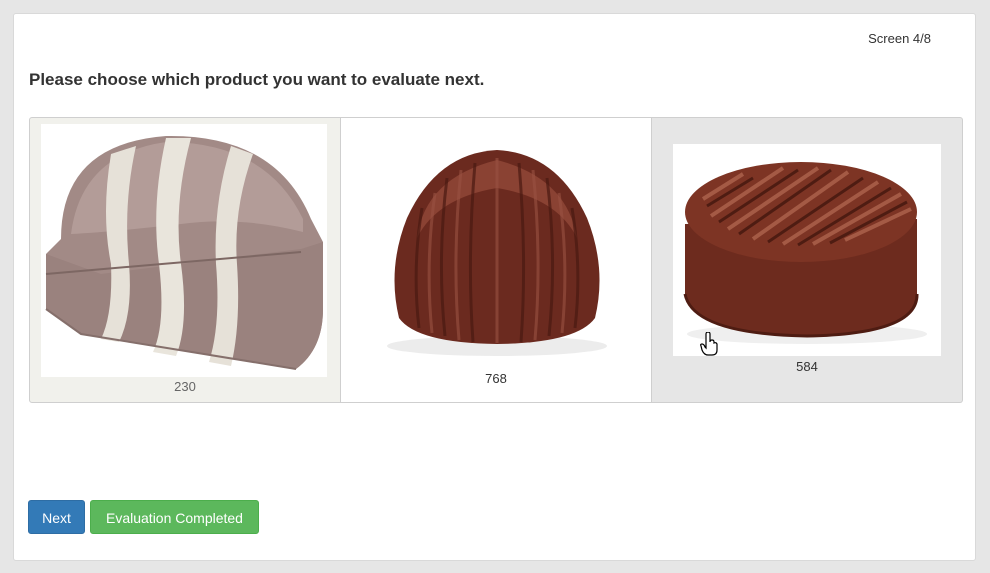 Image resolution: width=990 pixels, height=573 pixels. Describe the element at coordinates (56, 517) in the screenshot. I see `next-button: Next` at that location.